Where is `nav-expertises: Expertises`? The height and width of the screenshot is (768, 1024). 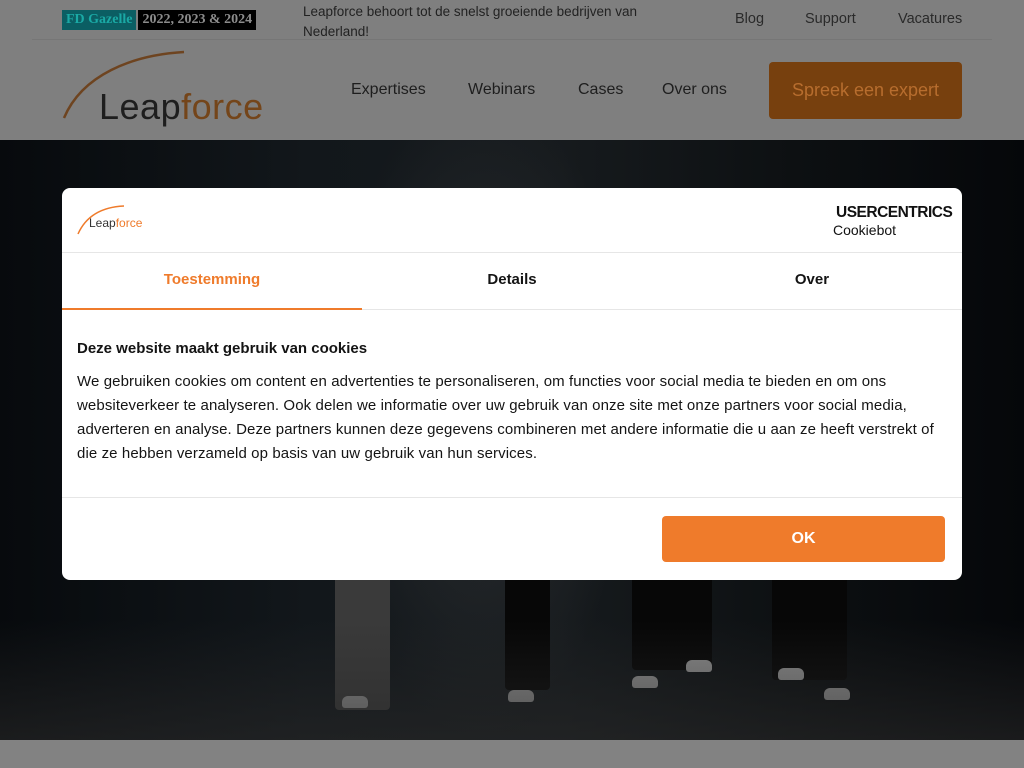 nav-expertises: Expertises is located at coordinates (388, 90).